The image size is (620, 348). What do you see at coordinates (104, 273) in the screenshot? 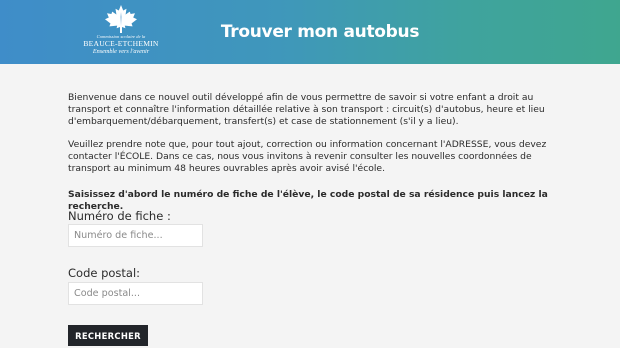
I see `postal-code-label: Code postal:` at bounding box center [104, 273].